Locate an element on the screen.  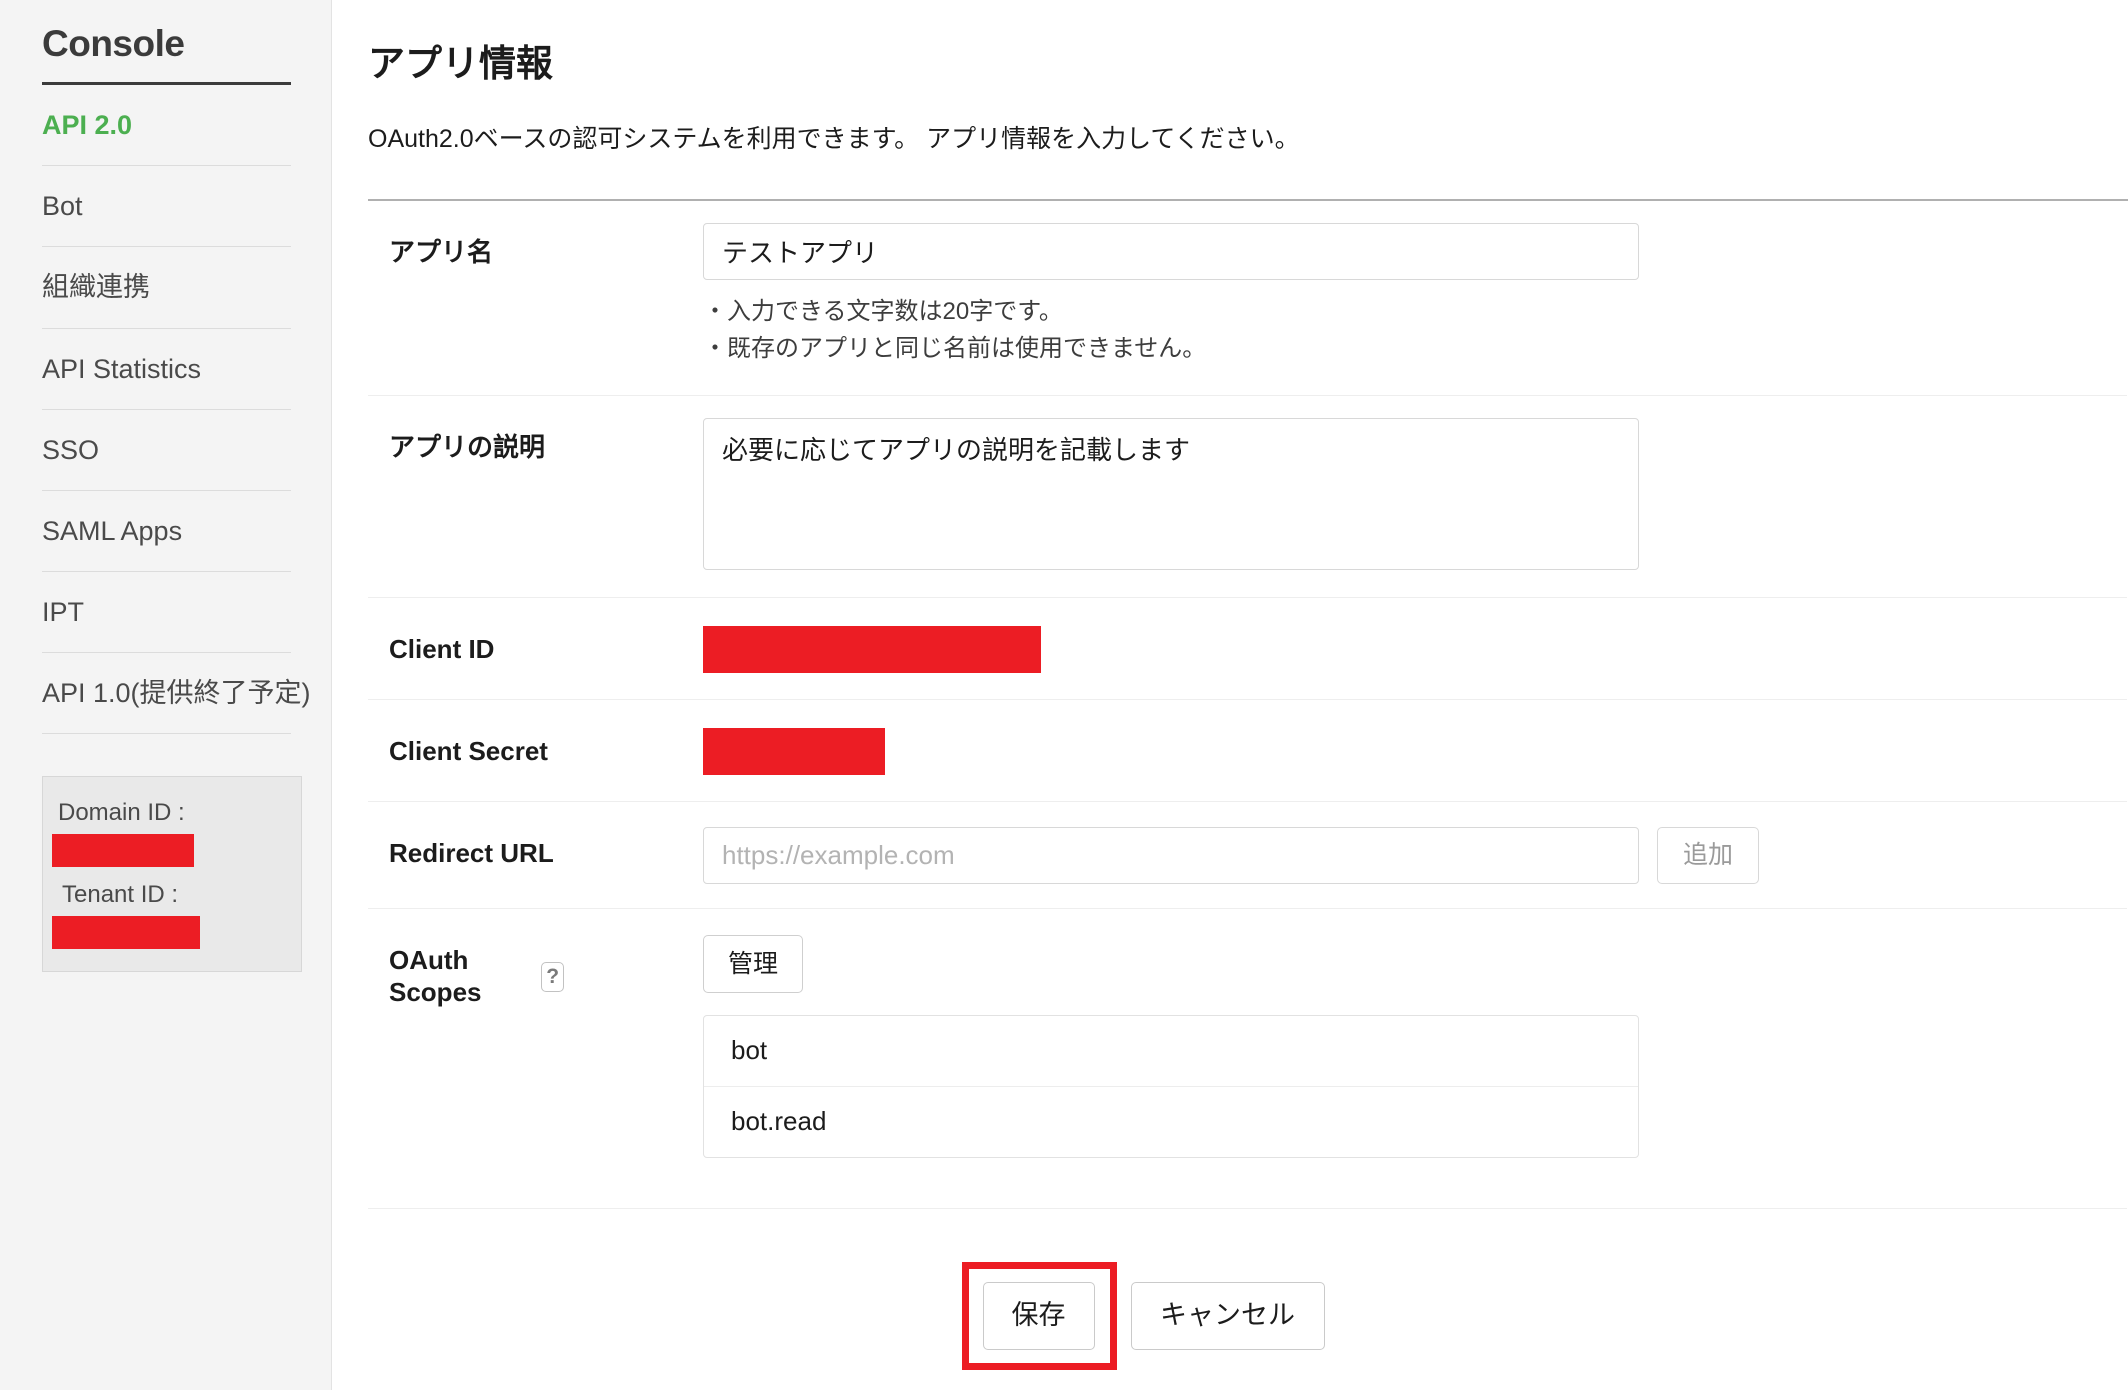
app-name-label: アプリ名 is located at coordinates (441, 252).